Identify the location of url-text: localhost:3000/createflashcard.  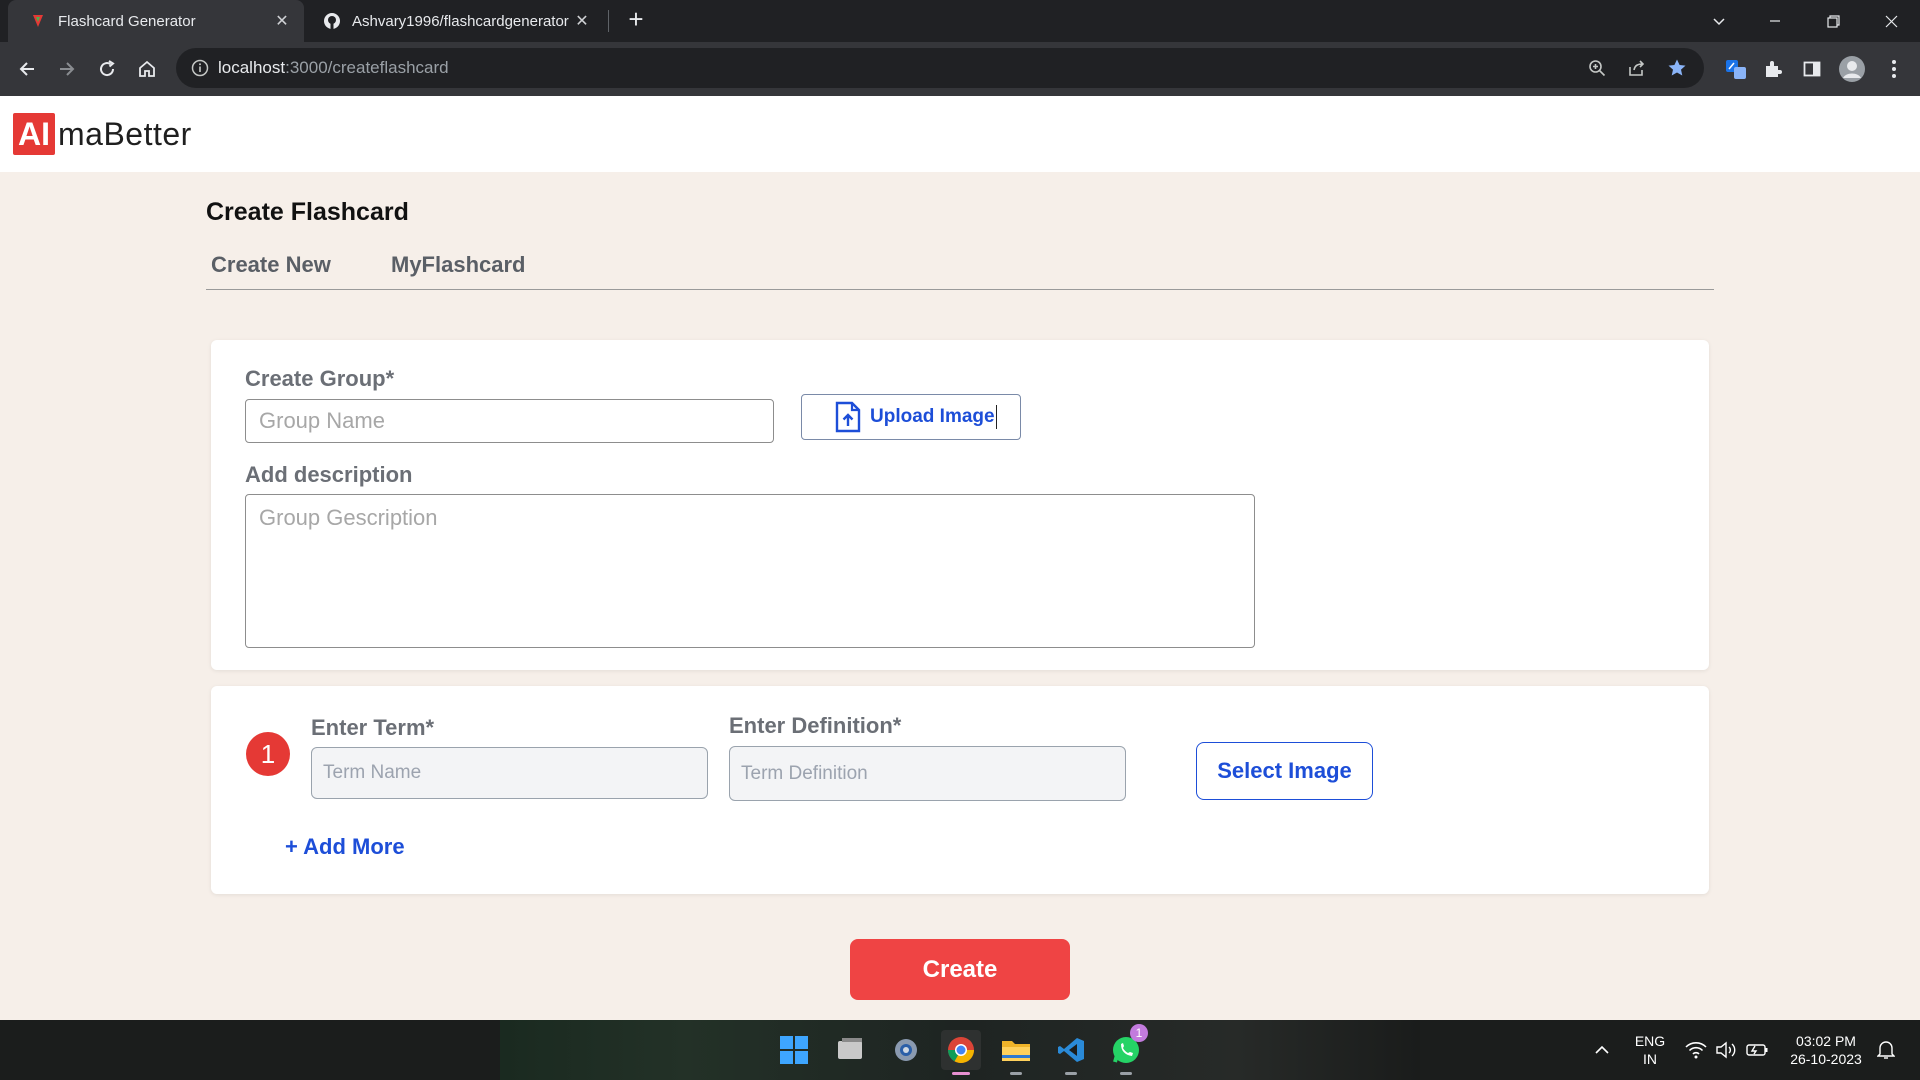
(333, 67).